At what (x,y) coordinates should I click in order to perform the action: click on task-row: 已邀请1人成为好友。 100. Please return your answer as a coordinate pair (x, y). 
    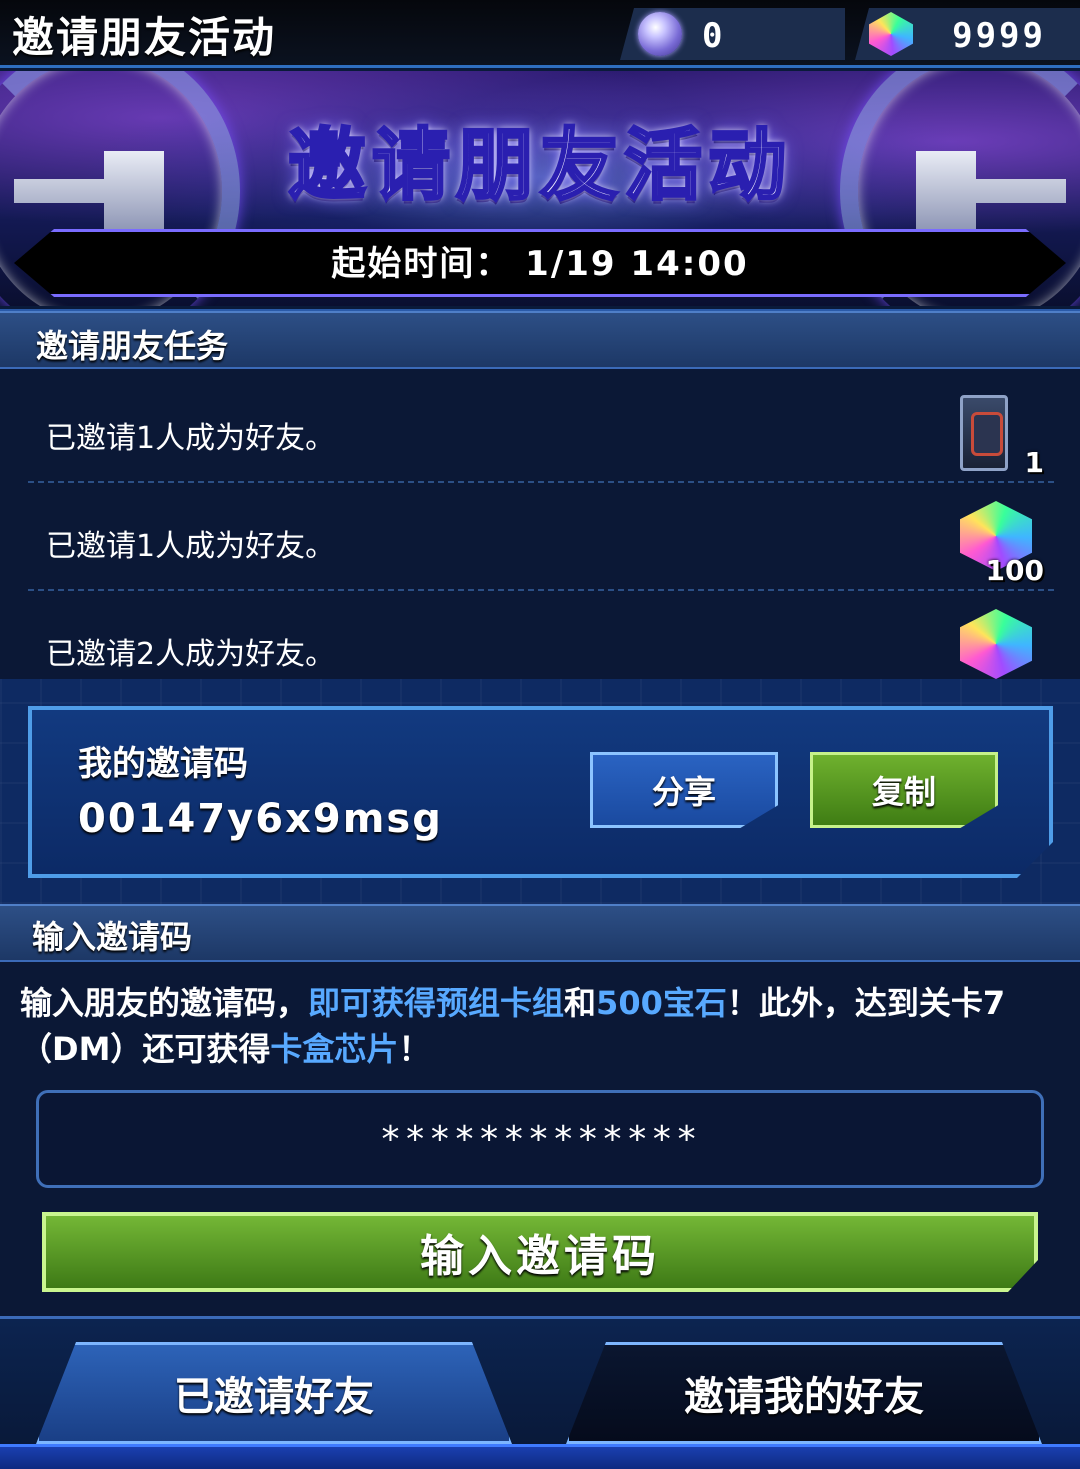
    Looking at the image, I should click on (541, 537).